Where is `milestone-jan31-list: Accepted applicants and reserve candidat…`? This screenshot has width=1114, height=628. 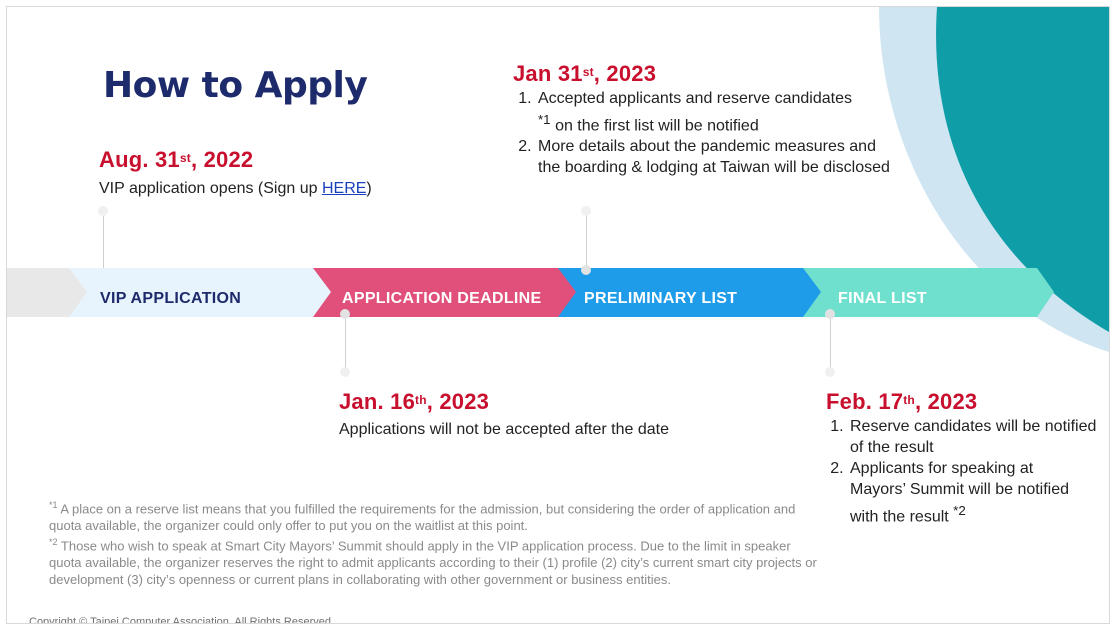 milestone-jan31-list: Accepted applicants and reserve candidat… is located at coordinates (716, 133).